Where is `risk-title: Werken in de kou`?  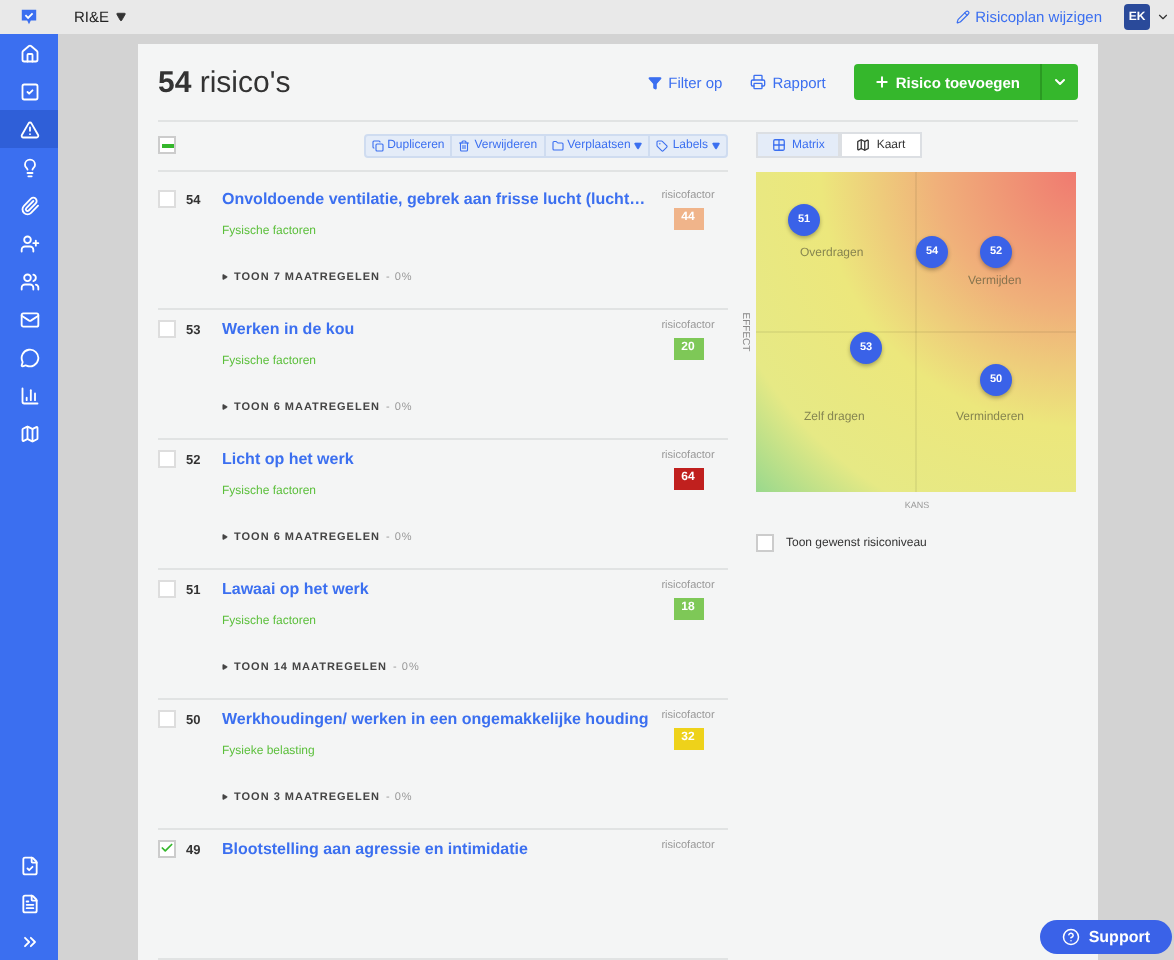 risk-title: Werken in de kou is located at coordinates (435, 328).